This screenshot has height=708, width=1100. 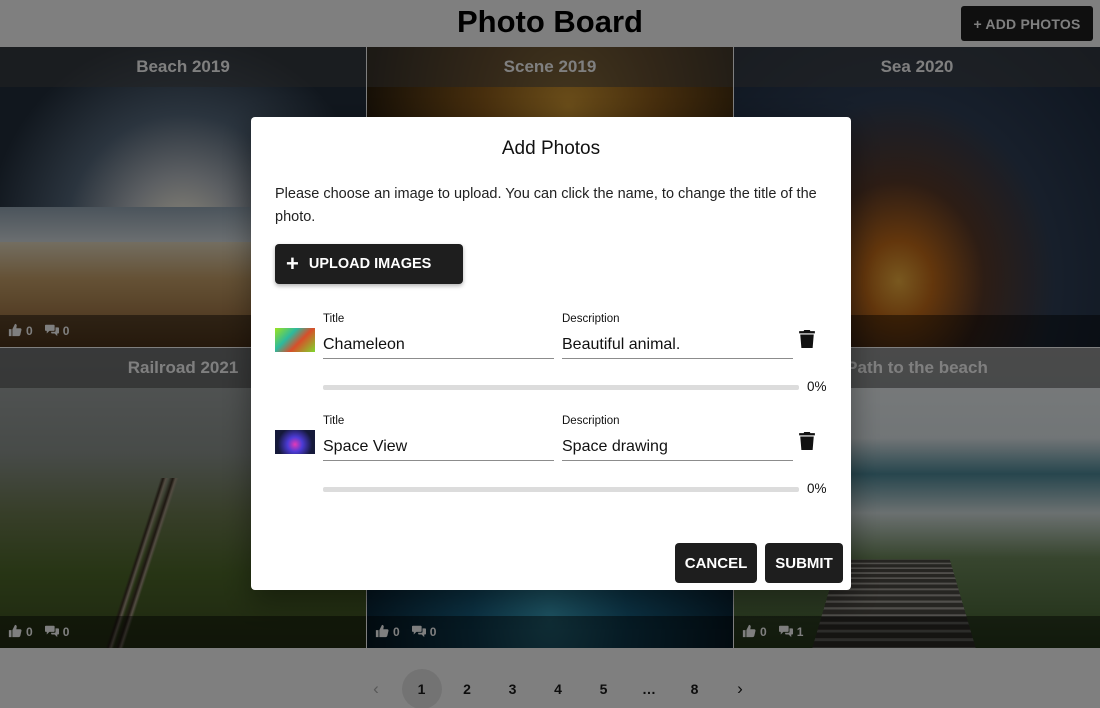 I want to click on upload-images-button: + UPLOAD IMAGES, so click(x=369, y=264).